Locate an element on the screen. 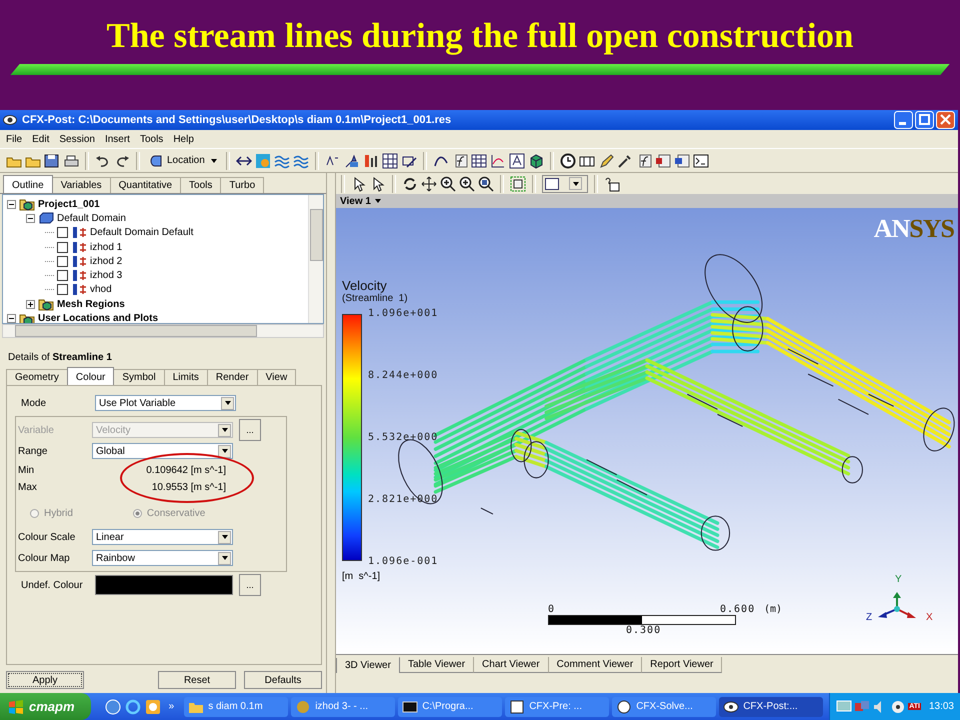 This screenshot has height=720, width=960. tab: Outline is located at coordinates (28, 184).